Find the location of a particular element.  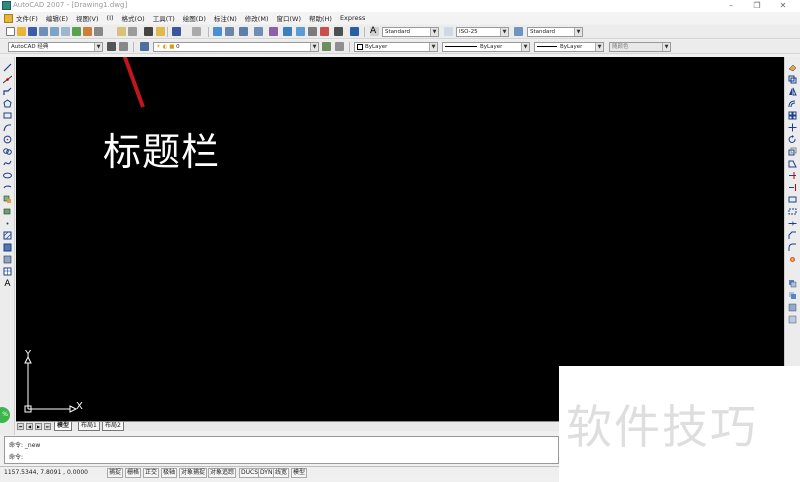

erase-icon is located at coordinates (792, 67).